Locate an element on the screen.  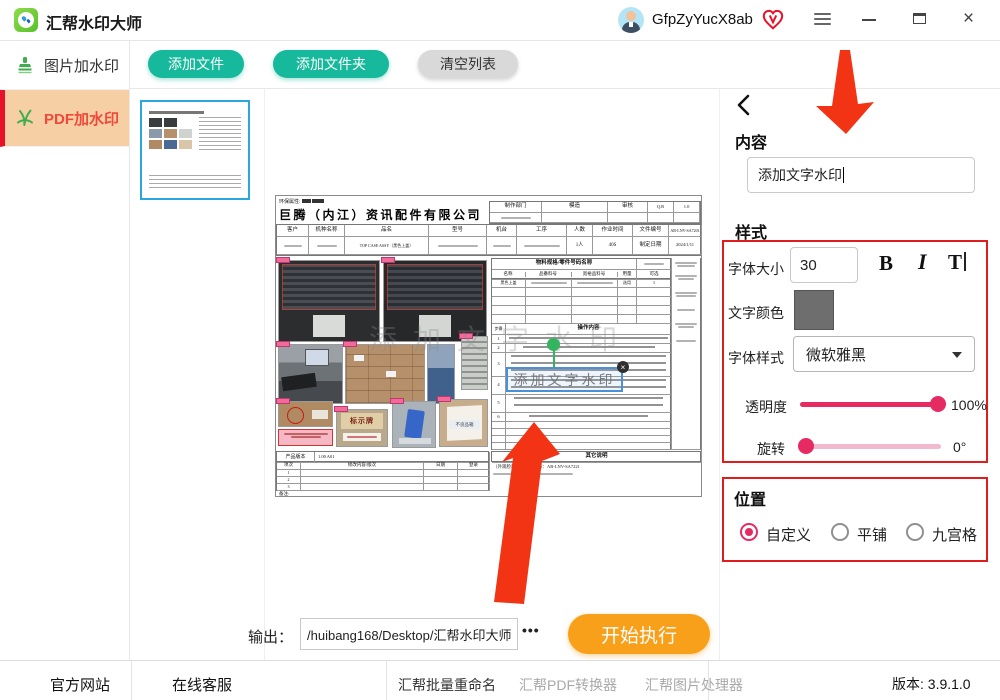
sign-board-text: 标示牌 is located at coordinates (362, 421).